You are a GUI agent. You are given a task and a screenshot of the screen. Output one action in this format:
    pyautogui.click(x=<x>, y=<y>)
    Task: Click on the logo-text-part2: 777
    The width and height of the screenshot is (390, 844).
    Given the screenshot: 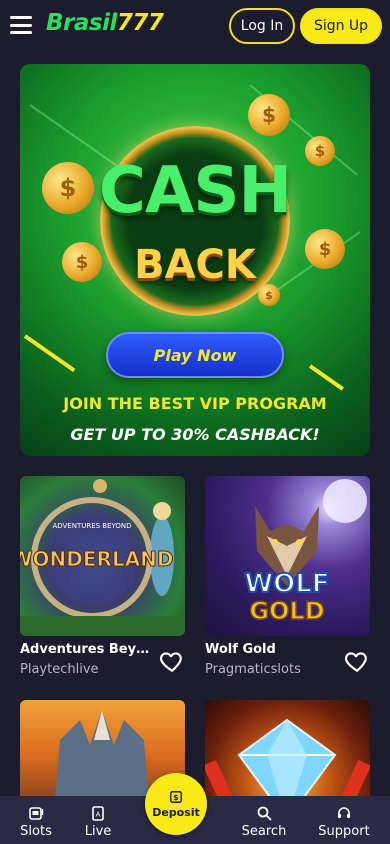 What is the action you would take?
    pyautogui.click(x=140, y=23)
    